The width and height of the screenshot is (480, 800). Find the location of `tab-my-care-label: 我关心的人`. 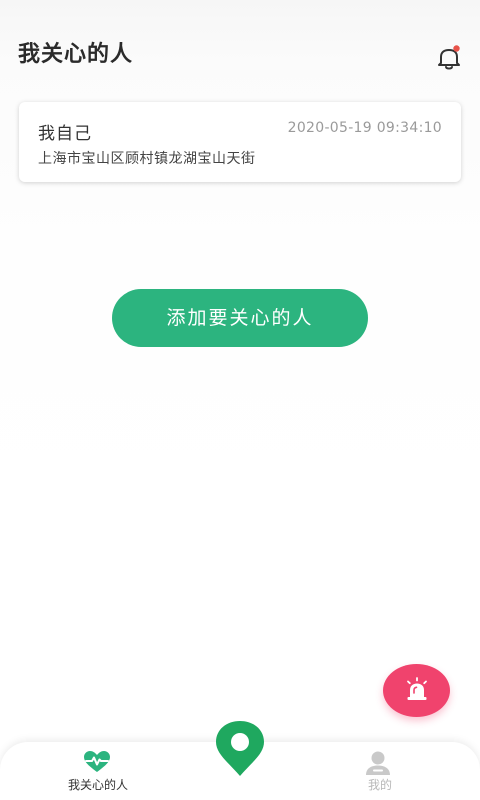

tab-my-care-label: 我关心的人 is located at coordinates (97, 785).